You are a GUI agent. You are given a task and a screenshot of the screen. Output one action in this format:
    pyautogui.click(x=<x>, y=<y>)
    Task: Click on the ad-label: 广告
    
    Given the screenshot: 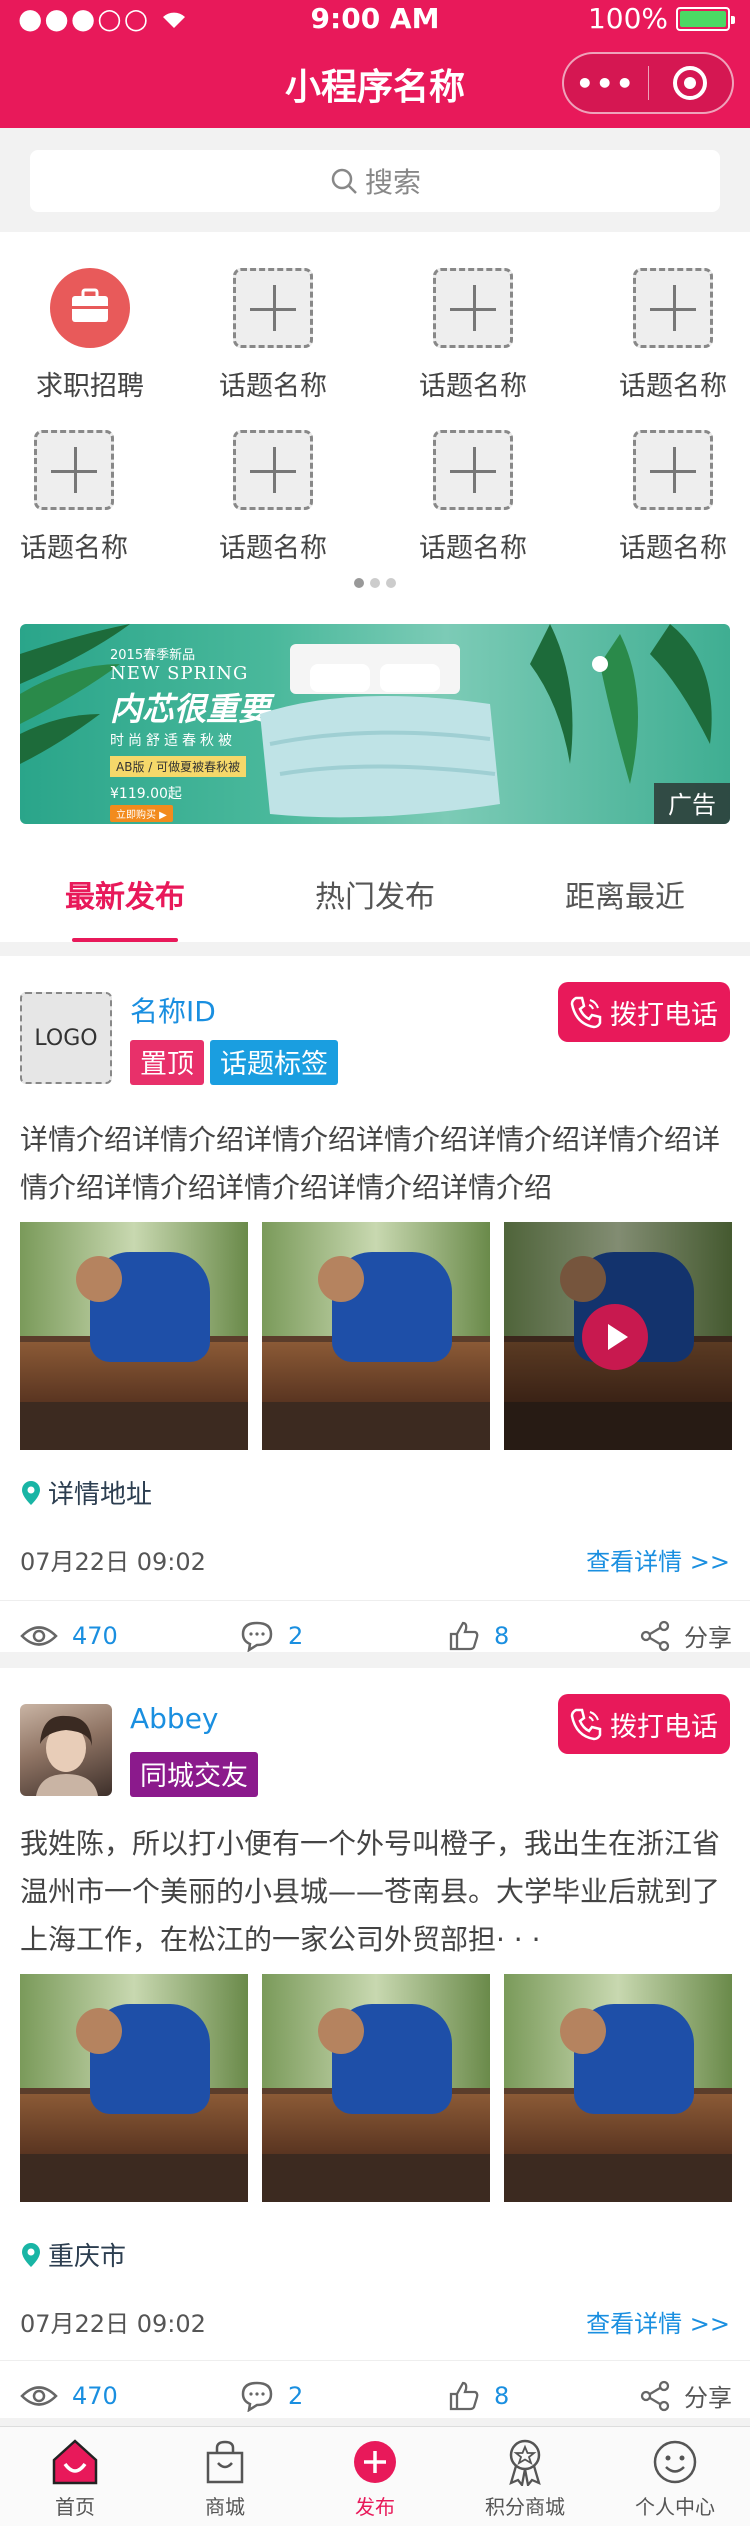 What is the action you would take?
    pyautogui.click(x=692, y=803)
    